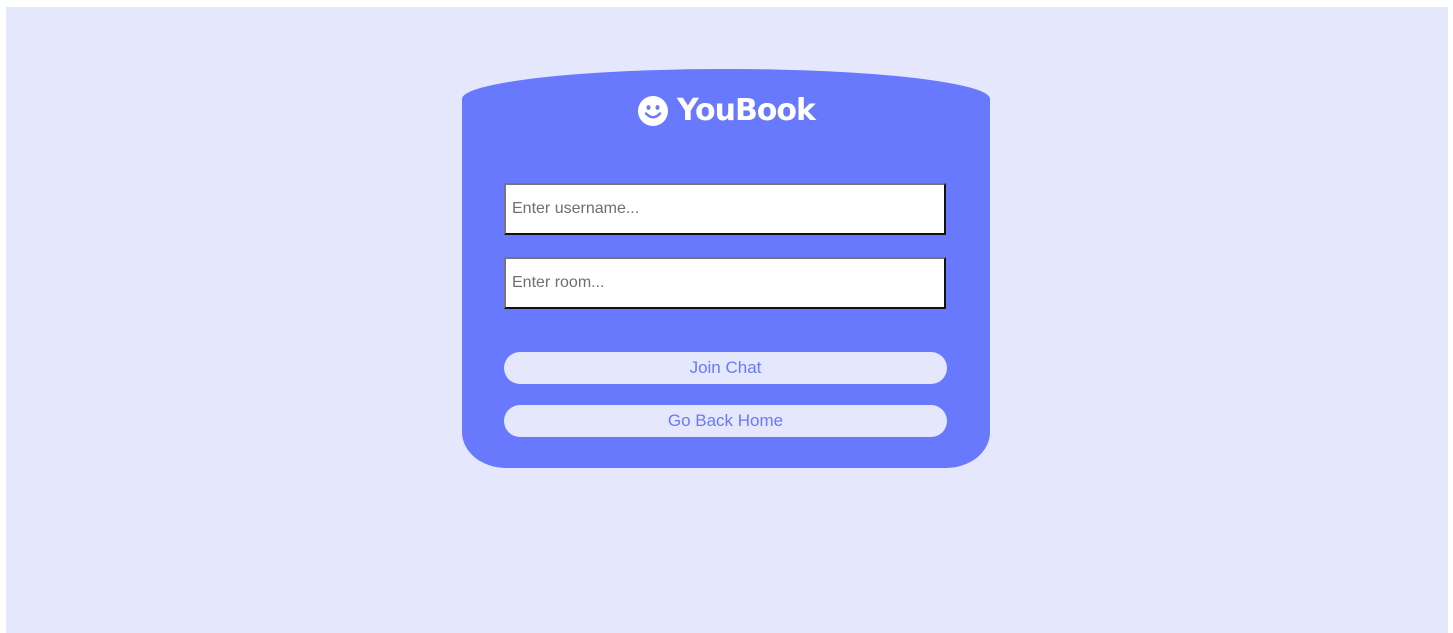 This screenshot has height=633, width=1453. Describe the element at coordinates (653, 111) in the screenshot. I see `smiley-face-icon` at that location.